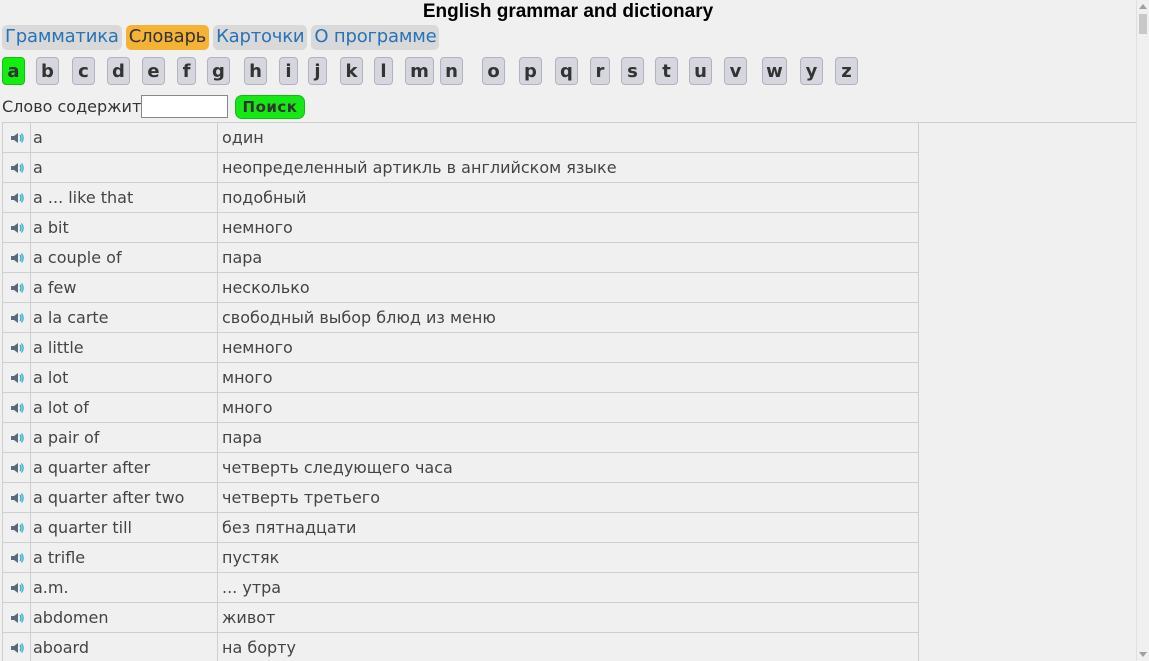 This screenshot has height=661, width=1149. Describe the element at coordinates (566, 71) in the screenshot. I see `letter-button-q: q` at that location.